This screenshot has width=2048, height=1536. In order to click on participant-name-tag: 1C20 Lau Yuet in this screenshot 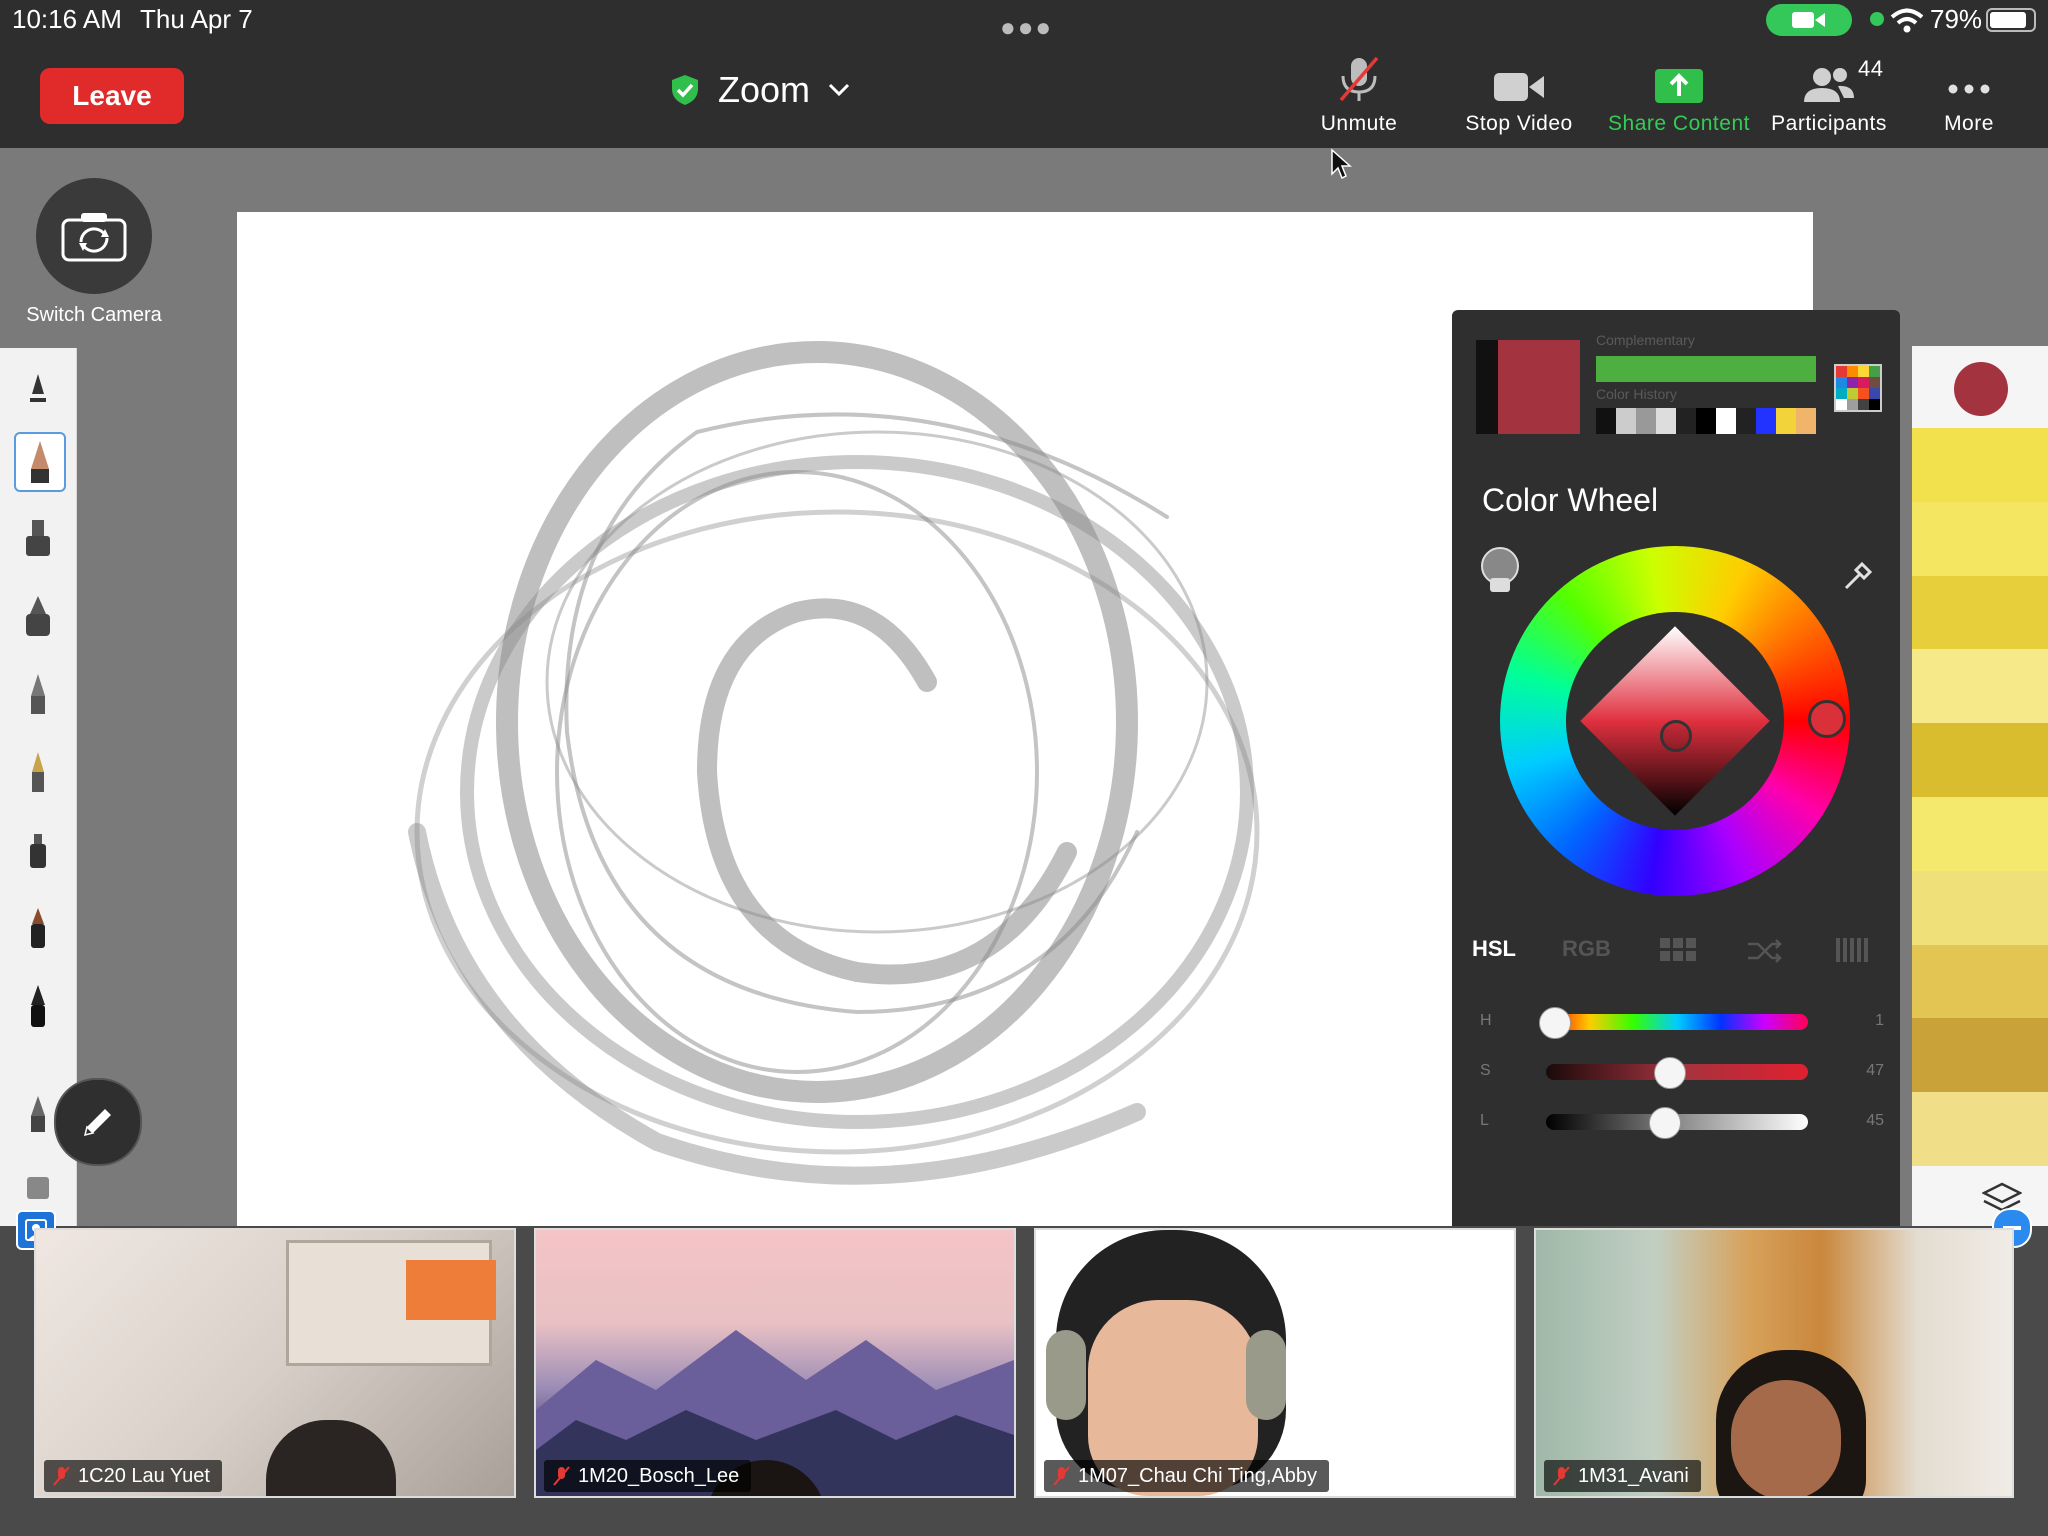, I will do `click(133, 1476)`.